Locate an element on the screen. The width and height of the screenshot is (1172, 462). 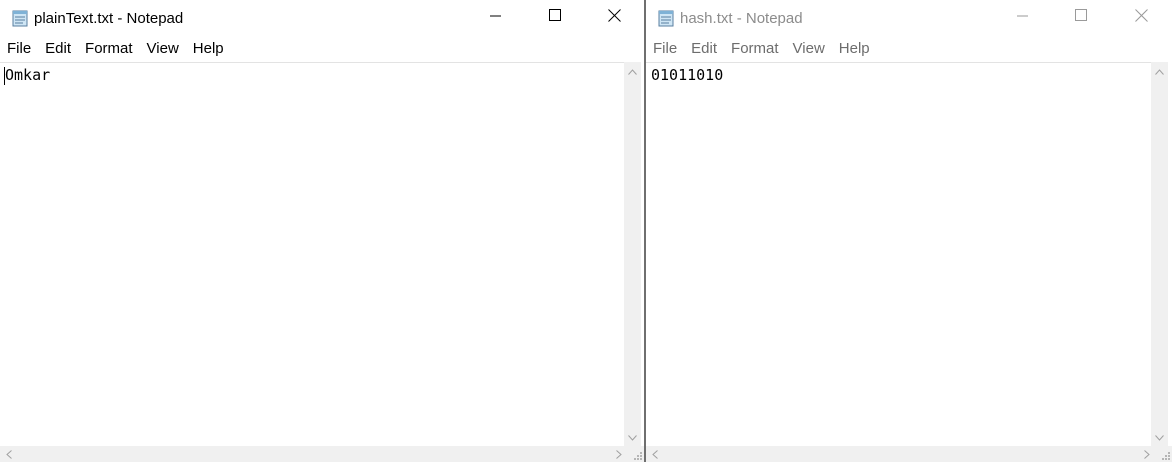
title-bar: plainText.txt - Notepad is located at coordinates (322, 18).